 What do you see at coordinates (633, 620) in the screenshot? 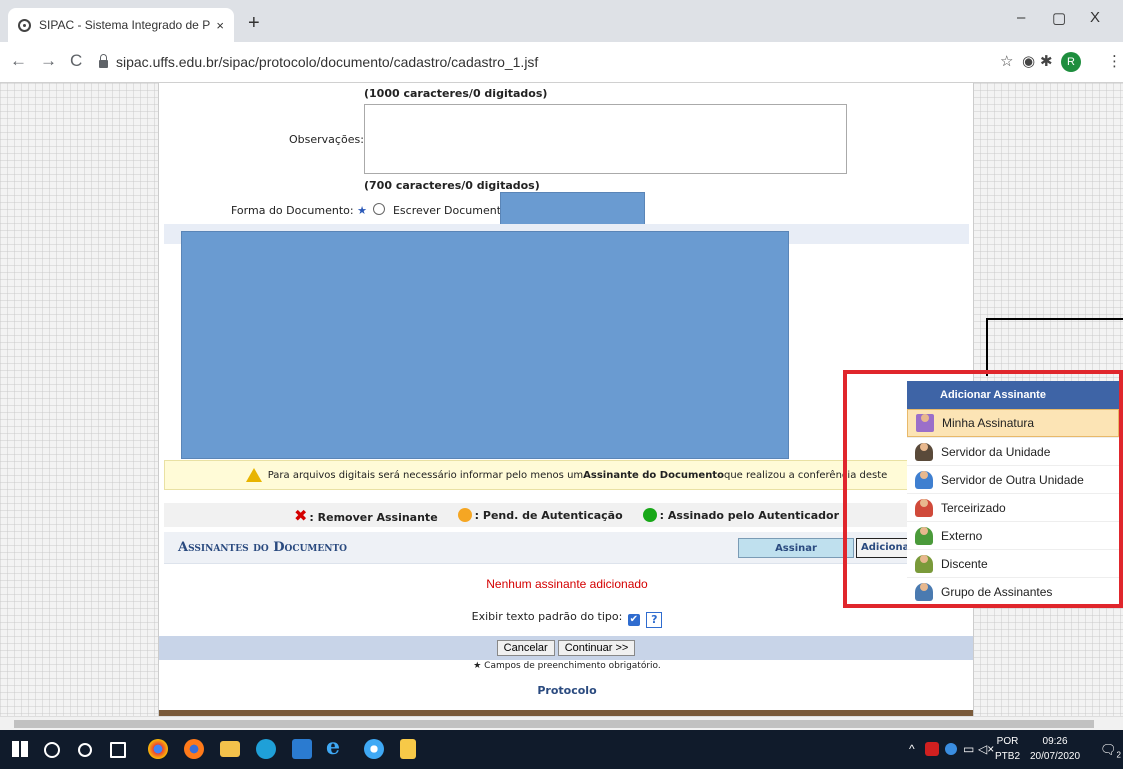
I see `exibir-texto-checkbox: ✔` at bounding box center [633, 620].